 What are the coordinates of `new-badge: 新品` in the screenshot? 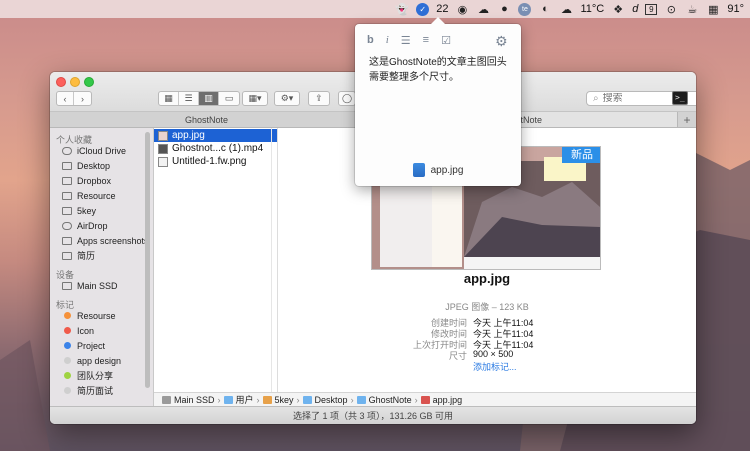 It's located at (582, 155).